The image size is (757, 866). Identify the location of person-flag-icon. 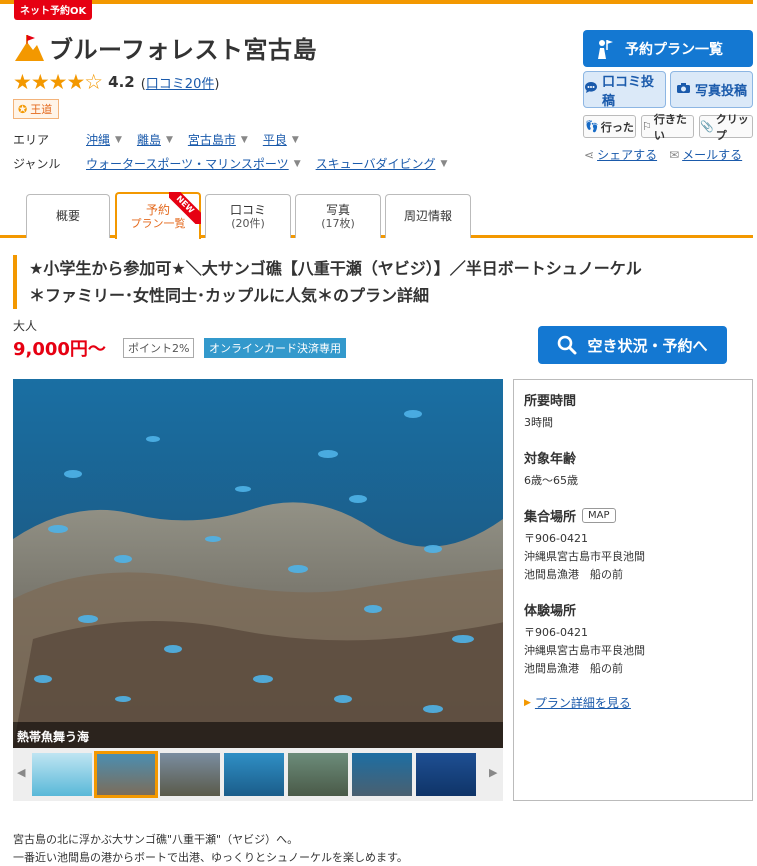
(605, 49).